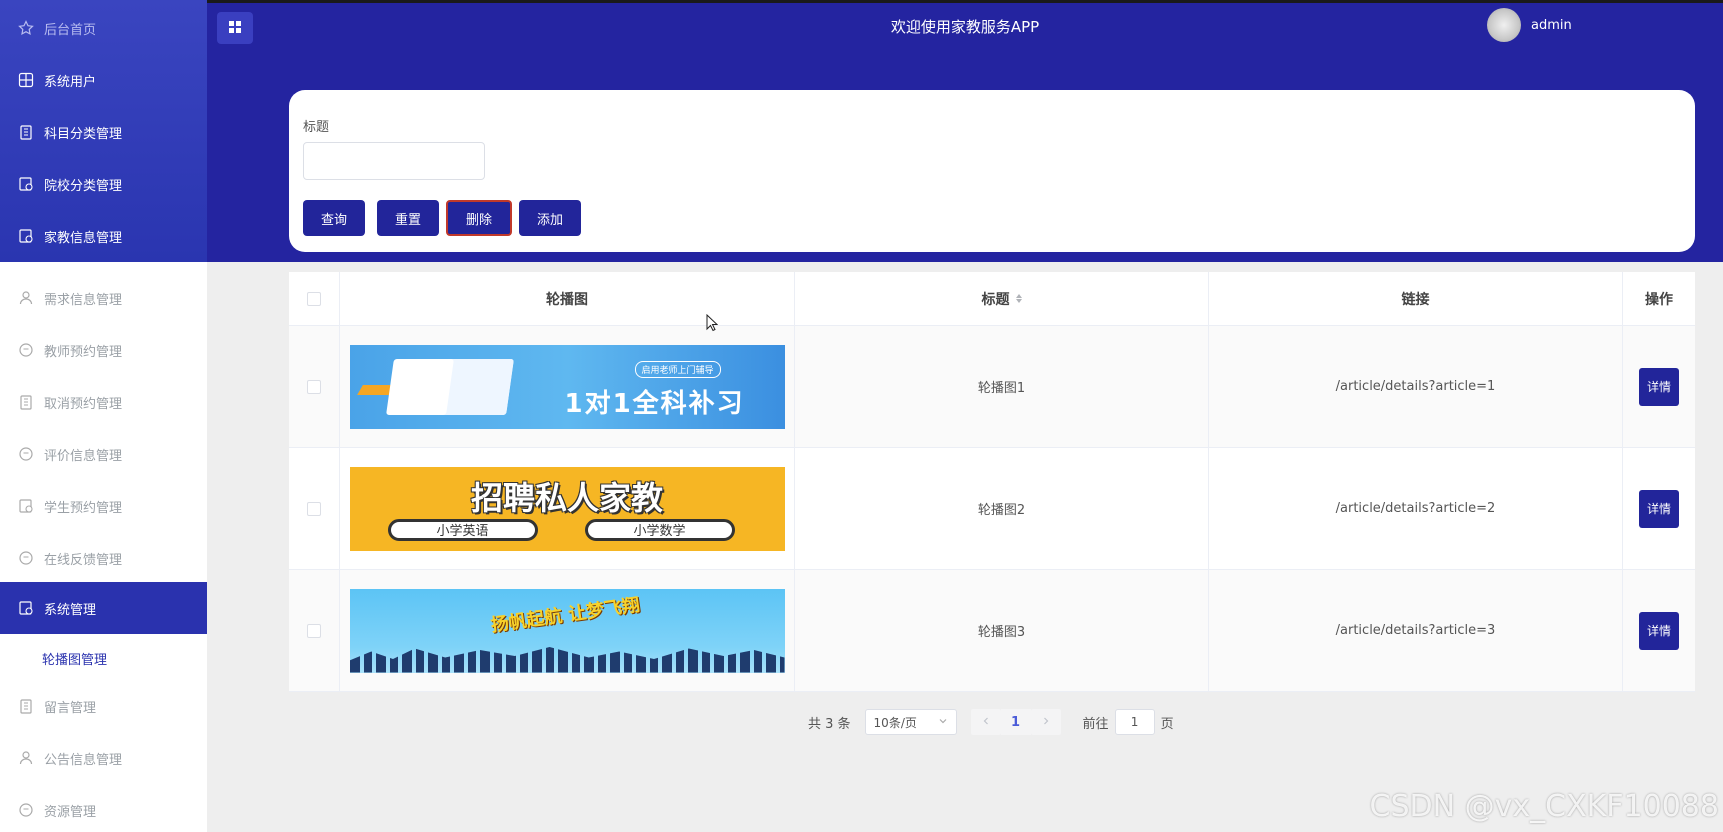 The width and height of the screenshot is (1723, 832). Describe the element at coordinates (1018, 298) in the screenshot. I see `sort-icon` at that location.